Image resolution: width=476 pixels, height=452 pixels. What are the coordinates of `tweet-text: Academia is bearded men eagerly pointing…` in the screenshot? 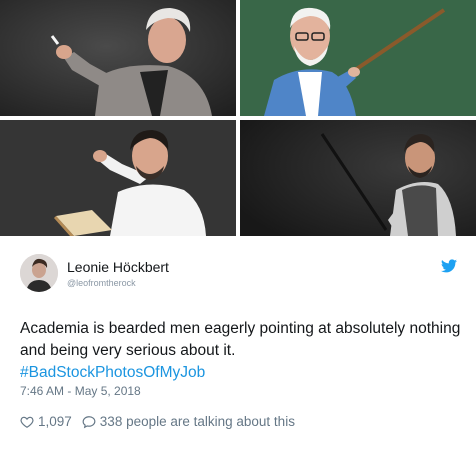 It's located at (243, 351).